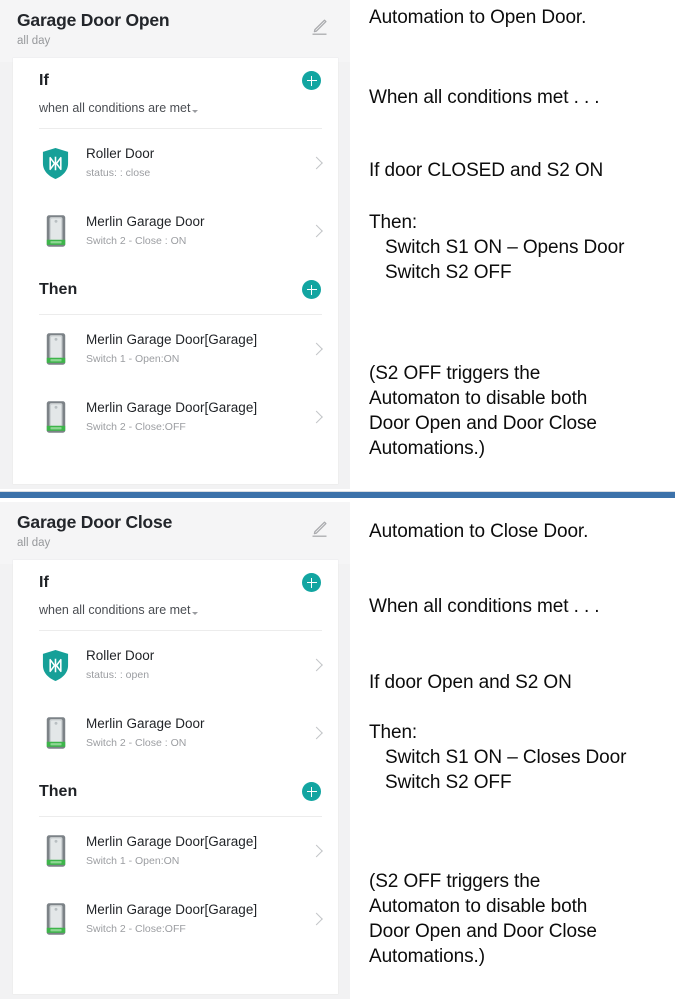 The width and height of the screenshot is (675, 999). Describe the element at coordinates (337, 494) in the screenshot. I see `panel-divider` at that location.